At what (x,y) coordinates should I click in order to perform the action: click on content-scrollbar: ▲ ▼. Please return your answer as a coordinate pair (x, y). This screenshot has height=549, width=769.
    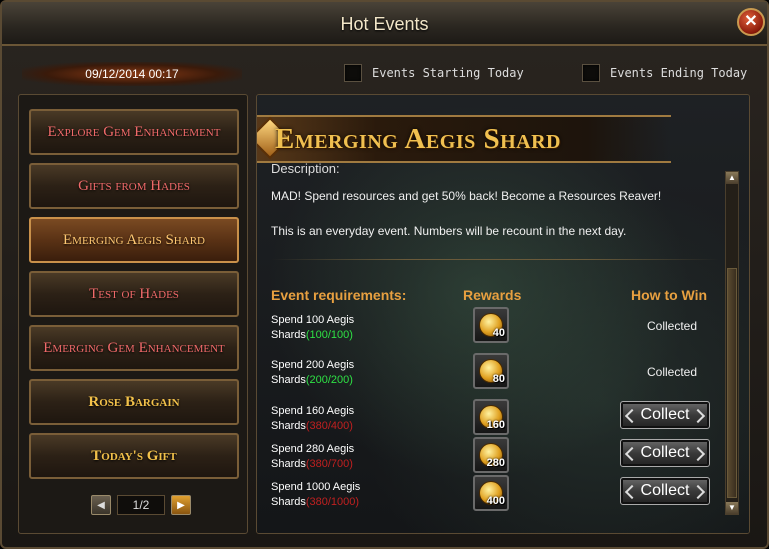
    Looking at the image, I should click on (732, 343).